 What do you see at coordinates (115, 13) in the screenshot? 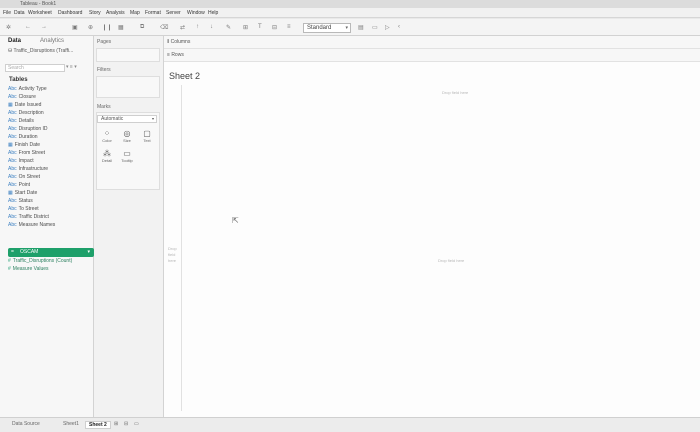
I see `menu-analysis: Analysis` at bounding box center [115, 13].